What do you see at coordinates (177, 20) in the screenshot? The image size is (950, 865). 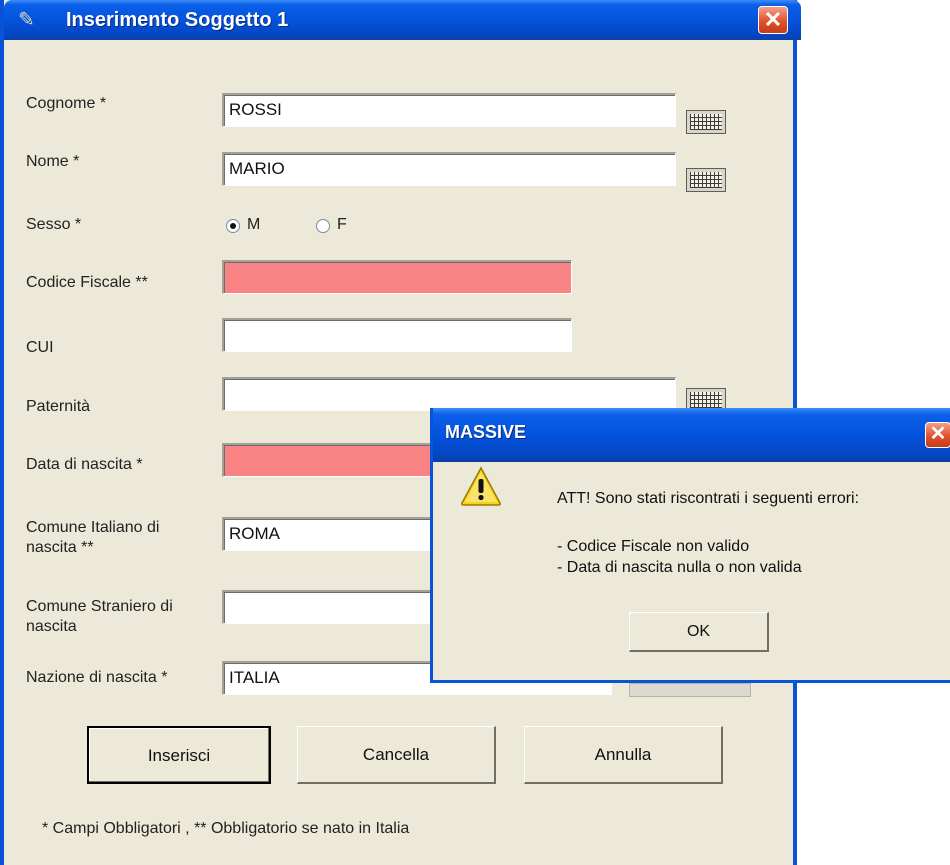 I see `window-title: Inserimento Soggetto 1` at bounding box center [177, 20].